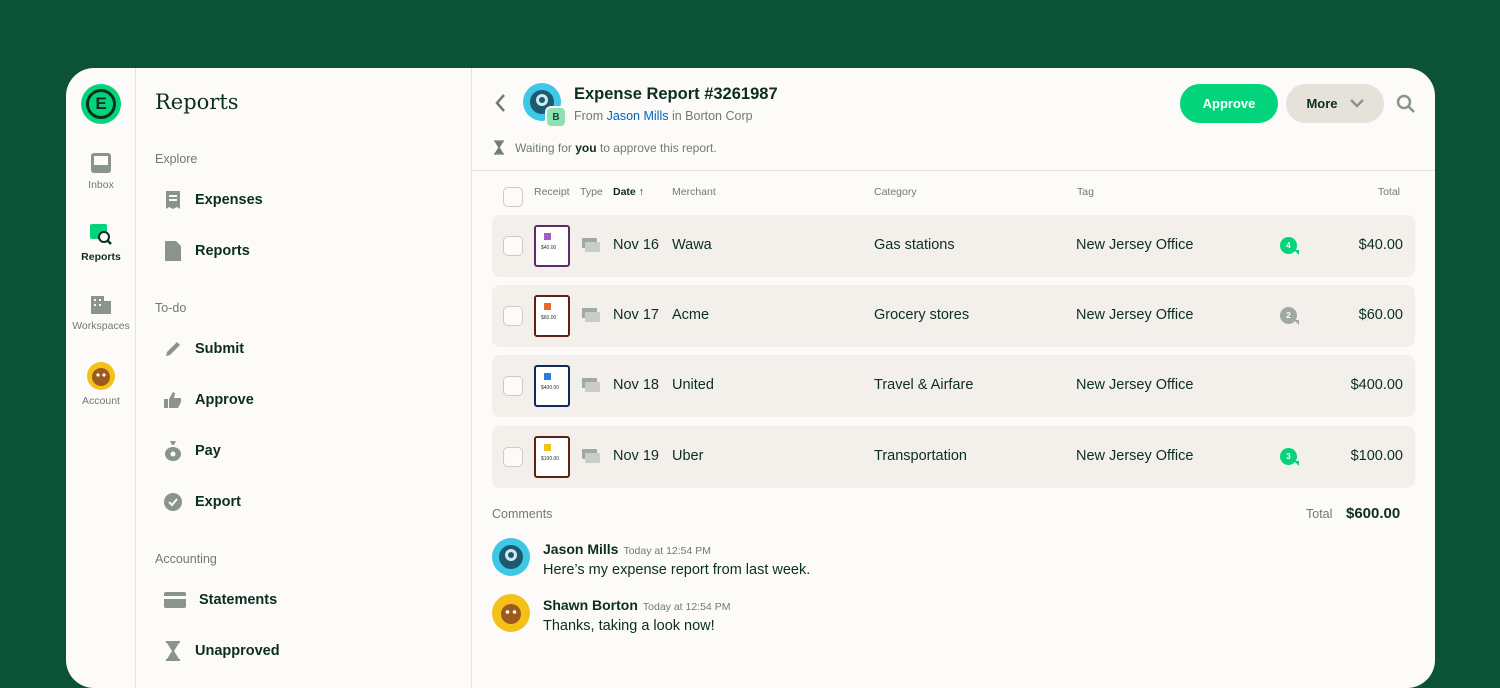 Image resolution: width=1500 pixels, height=688 pixels. What do you see at coordinates (658, 147) in the screenshot?
I see `wait-suffix: to approve this report.` at bounding box center [658, 147].